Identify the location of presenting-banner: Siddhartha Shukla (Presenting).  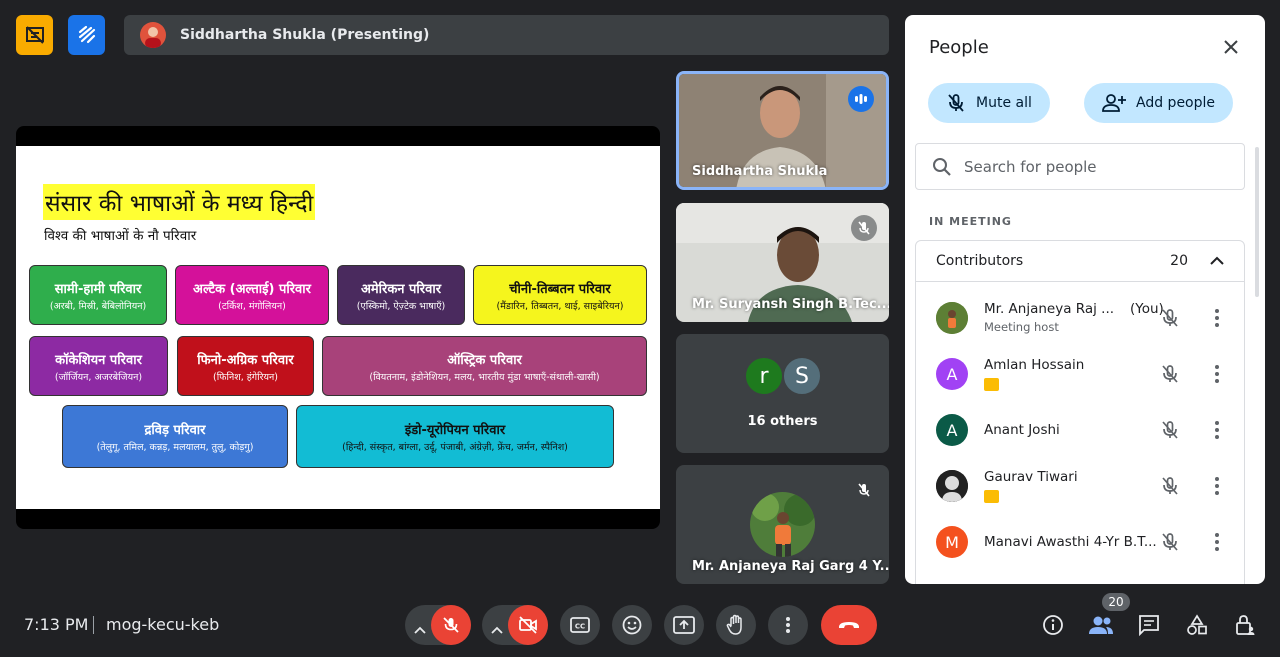
(506, 35).